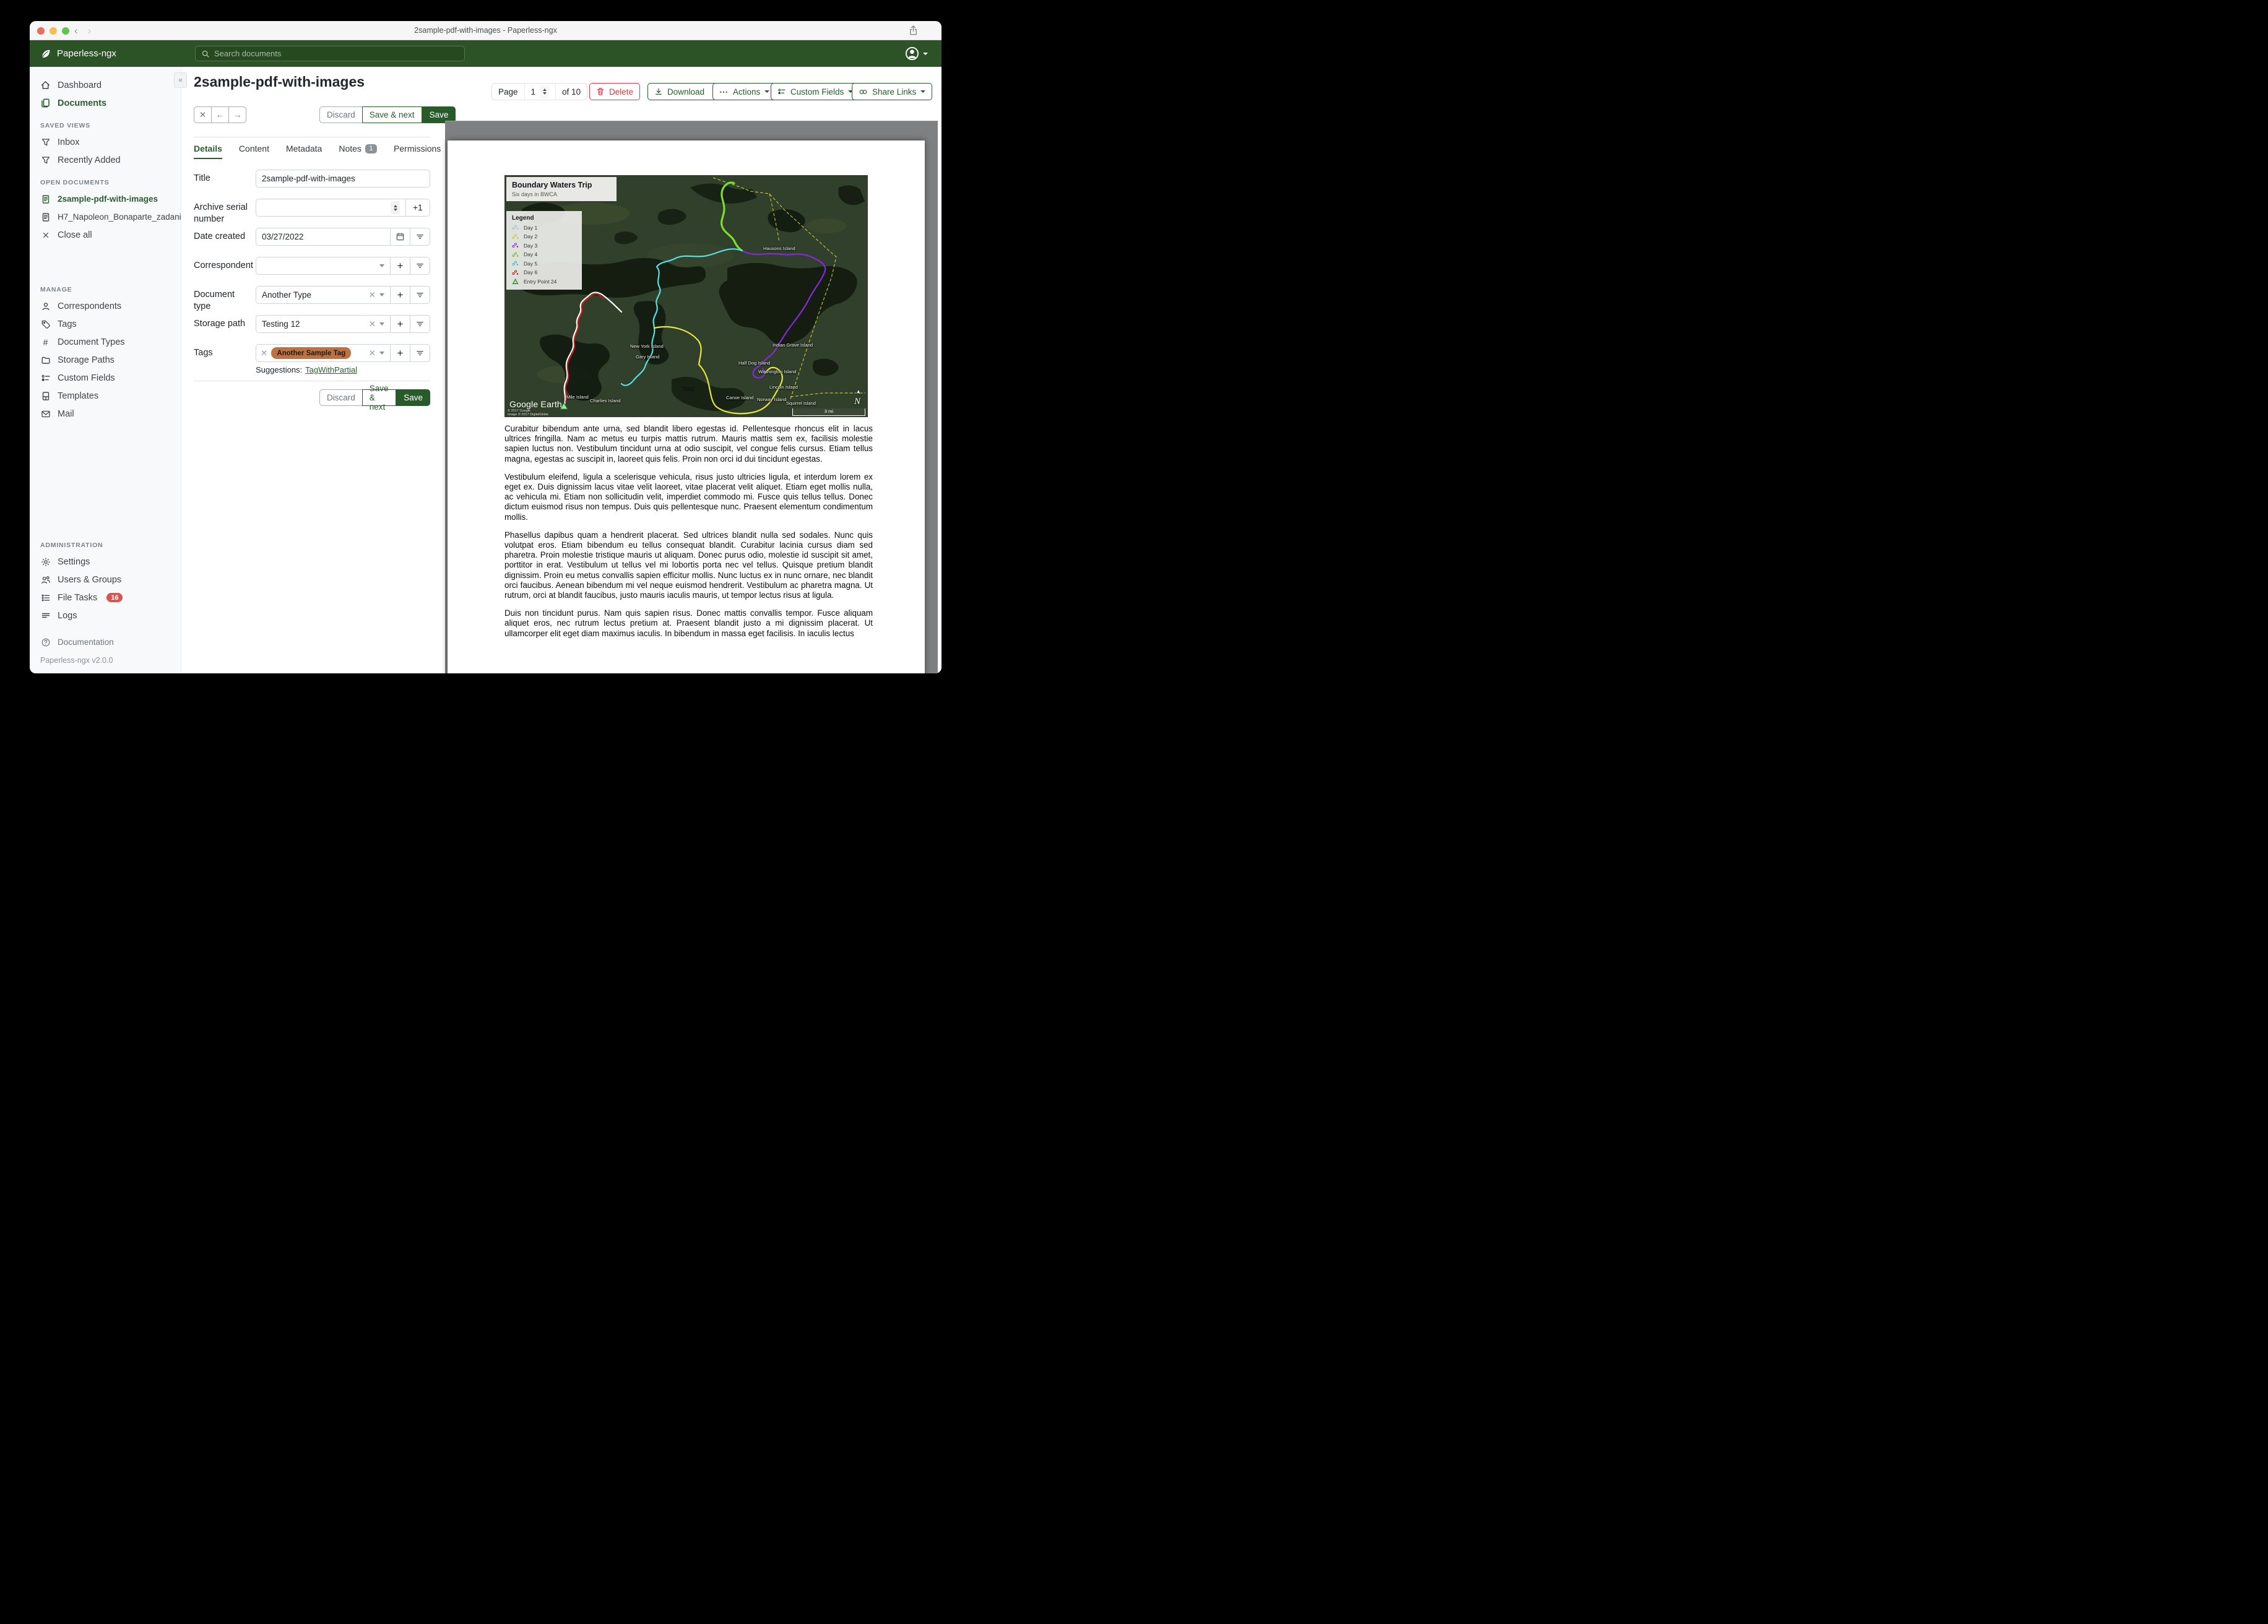 The width and height of the screenshot is (2268, 1624). What do you see at coordinates (515, 272) in the screenshot?
I see `route-dots-icon` at bounding box center [515, 272].